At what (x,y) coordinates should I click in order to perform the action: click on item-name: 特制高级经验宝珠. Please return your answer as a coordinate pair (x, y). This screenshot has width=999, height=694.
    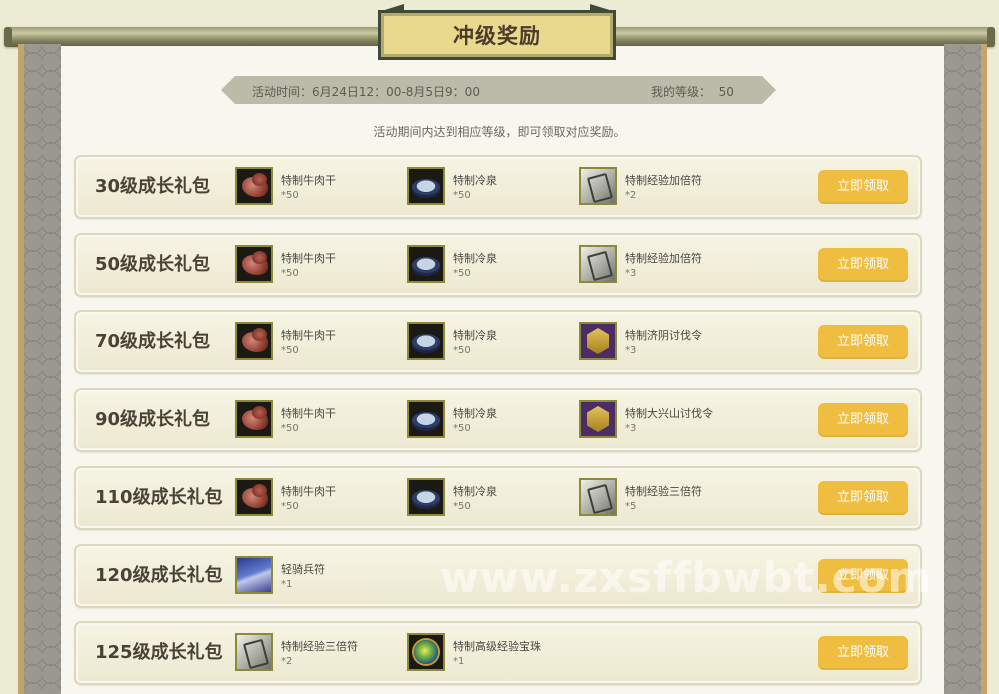
    Looking at the image, I should click on (497, 646).